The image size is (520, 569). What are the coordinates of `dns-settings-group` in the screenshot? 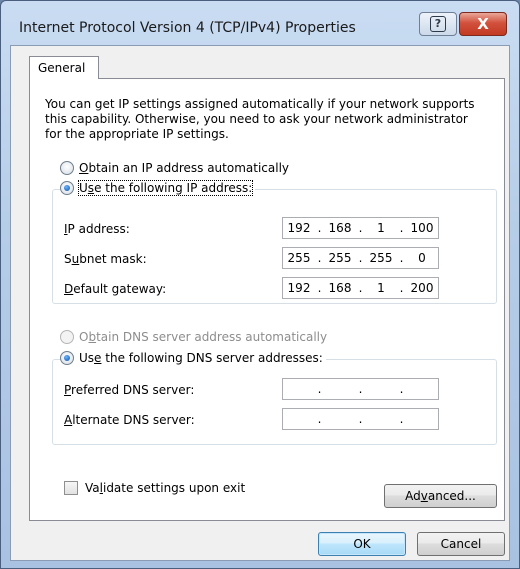 It's located at (274, 402).